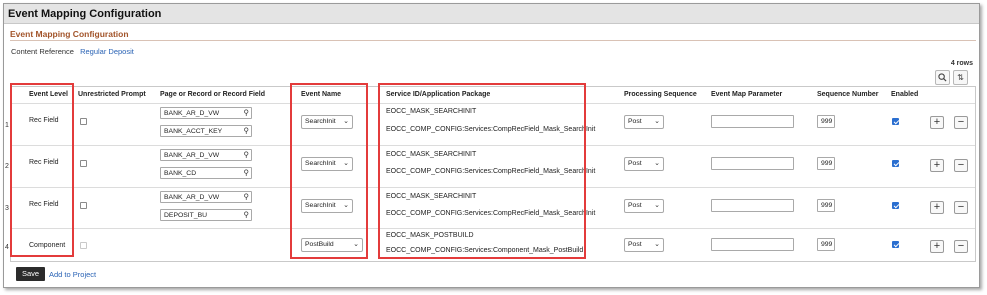  What do you see at coordinates (42, 170) in the screenshot?
I see `highlight-event-level` at bounding box center [42, 170].